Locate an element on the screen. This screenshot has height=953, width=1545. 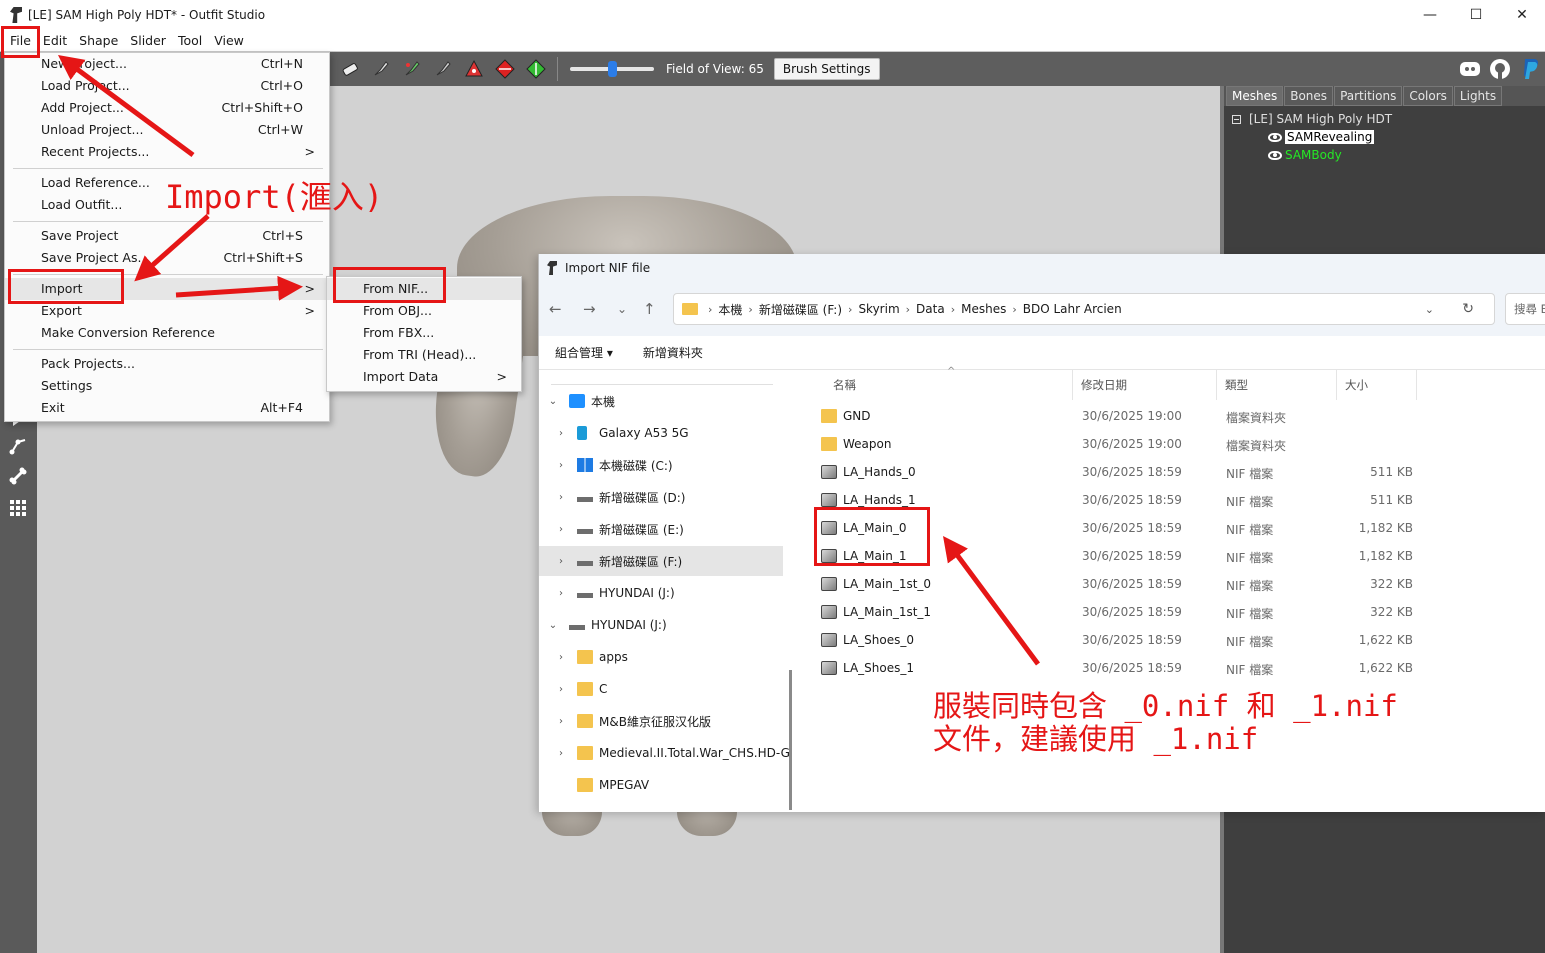
menu-item-import: Import > is located at coordinates (167, 289).